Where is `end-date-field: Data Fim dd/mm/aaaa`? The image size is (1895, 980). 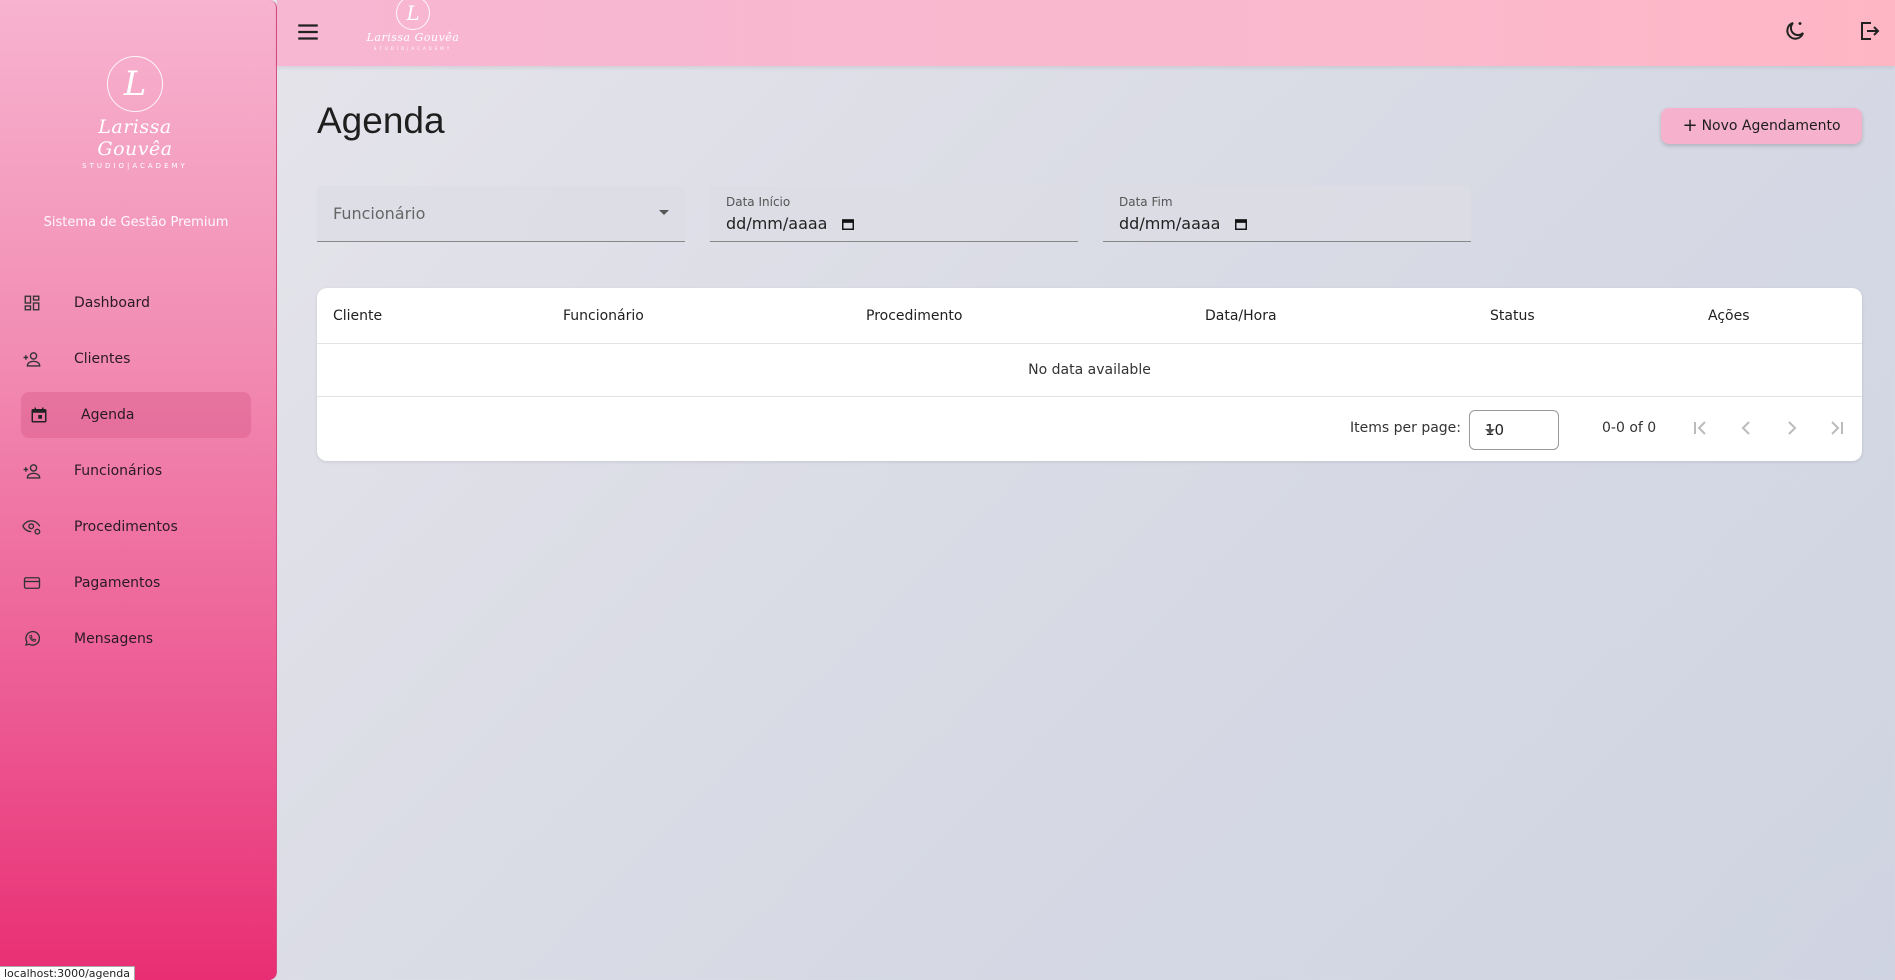
end-date-field: Data Fim dd/mm/aaaa is located at coordinates (1287, 214).